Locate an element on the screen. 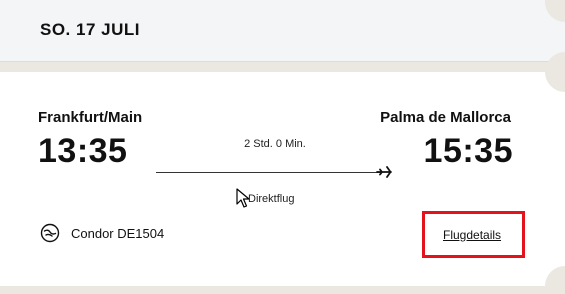 The height and width of the screenshot is (294, 565). airline-flight-number: Condor DE1504 is located at coordinates (118, 233).